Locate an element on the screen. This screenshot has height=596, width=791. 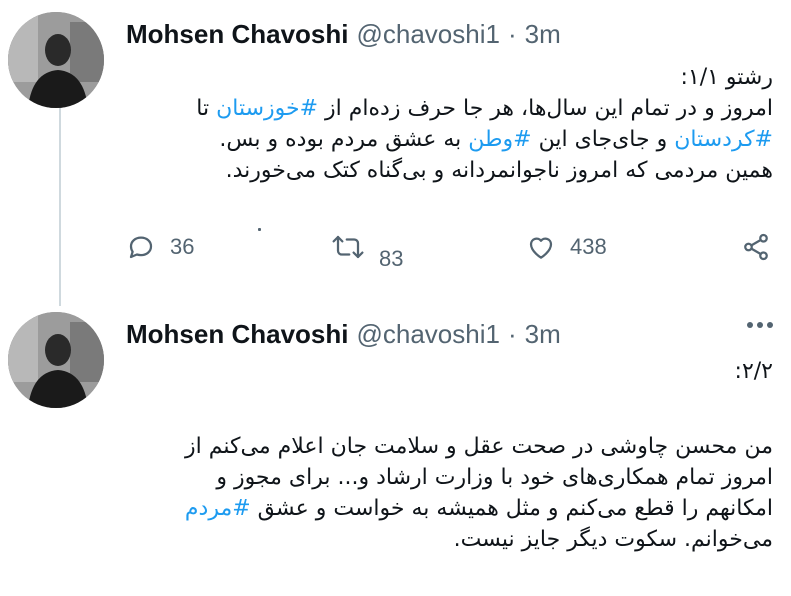
like-count: 438 is located at coordinates (588, 246).